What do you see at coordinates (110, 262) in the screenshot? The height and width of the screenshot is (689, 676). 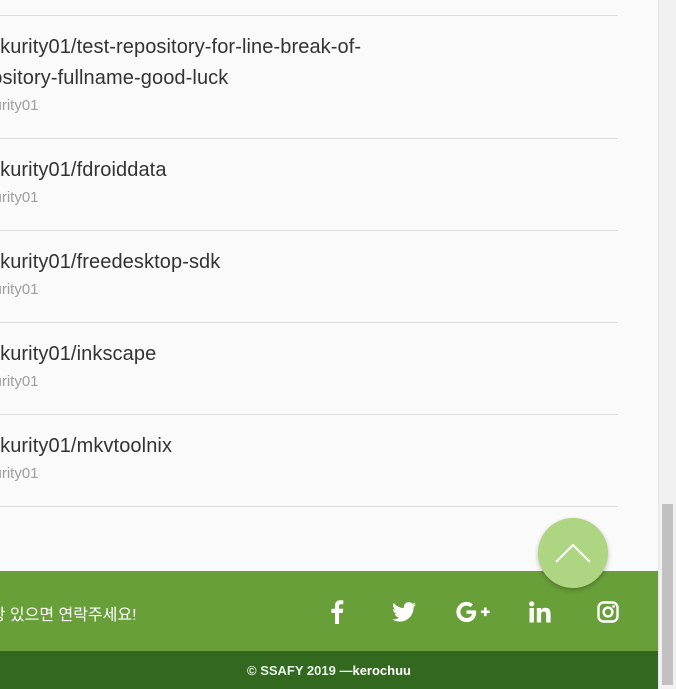 I see `repo-title: ckurity01/freedesktop-sdk` at bounding box center [110, 262].